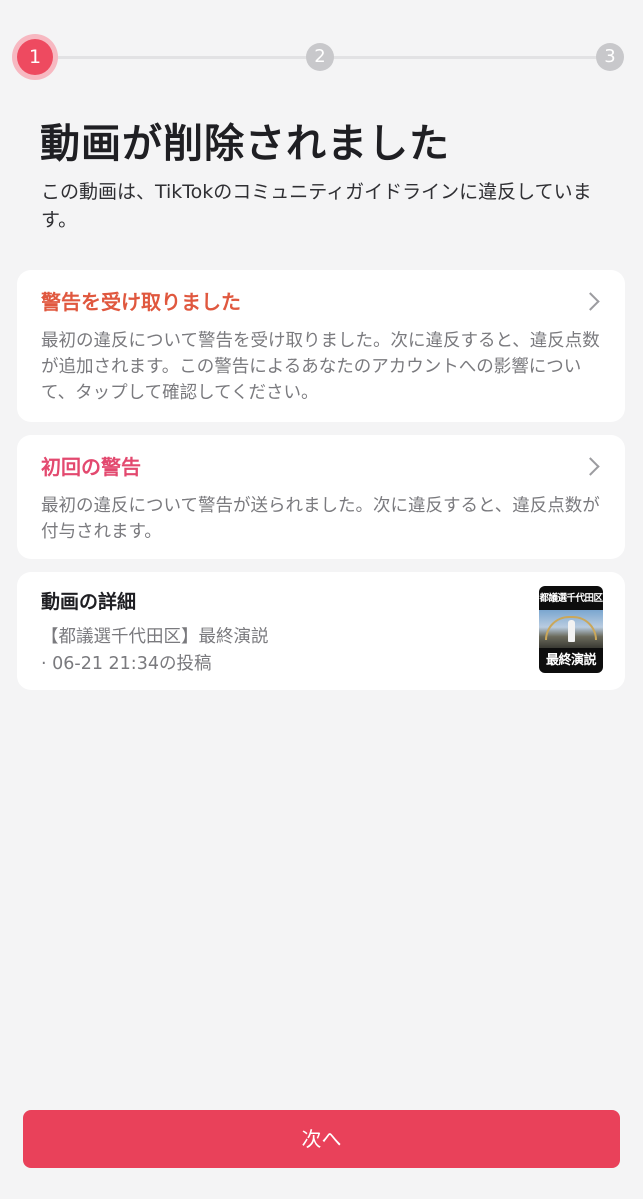 The width and height of the screenshot is (643, 1199). Describe the element at coordinates (141, 302) in the screenshot. I see `warning-received-title: 警告を受け取りました` at that location.